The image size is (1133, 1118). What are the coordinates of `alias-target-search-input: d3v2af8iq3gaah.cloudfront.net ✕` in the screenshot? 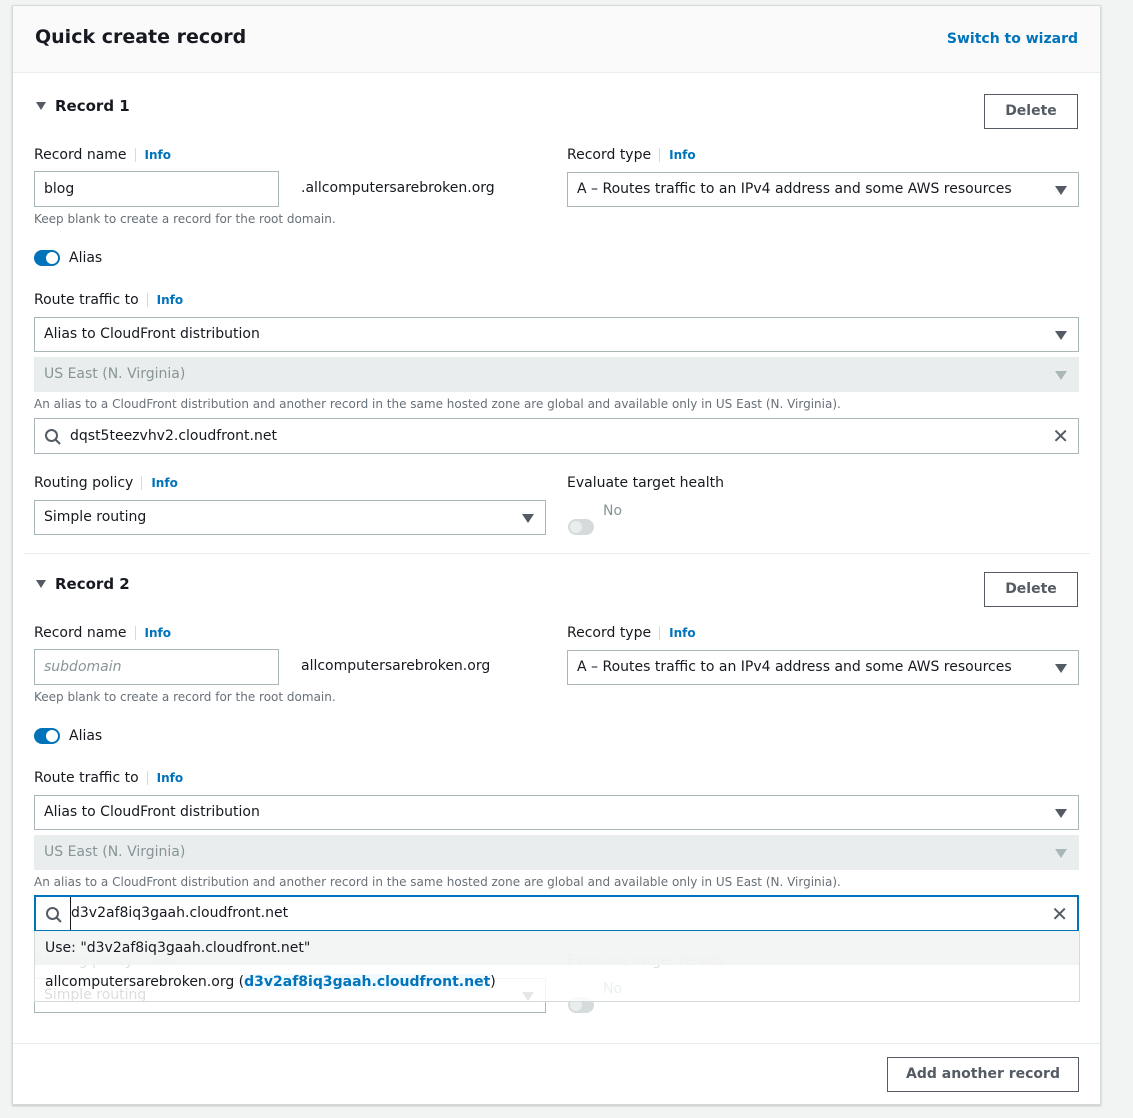 It's located at (556, 913).